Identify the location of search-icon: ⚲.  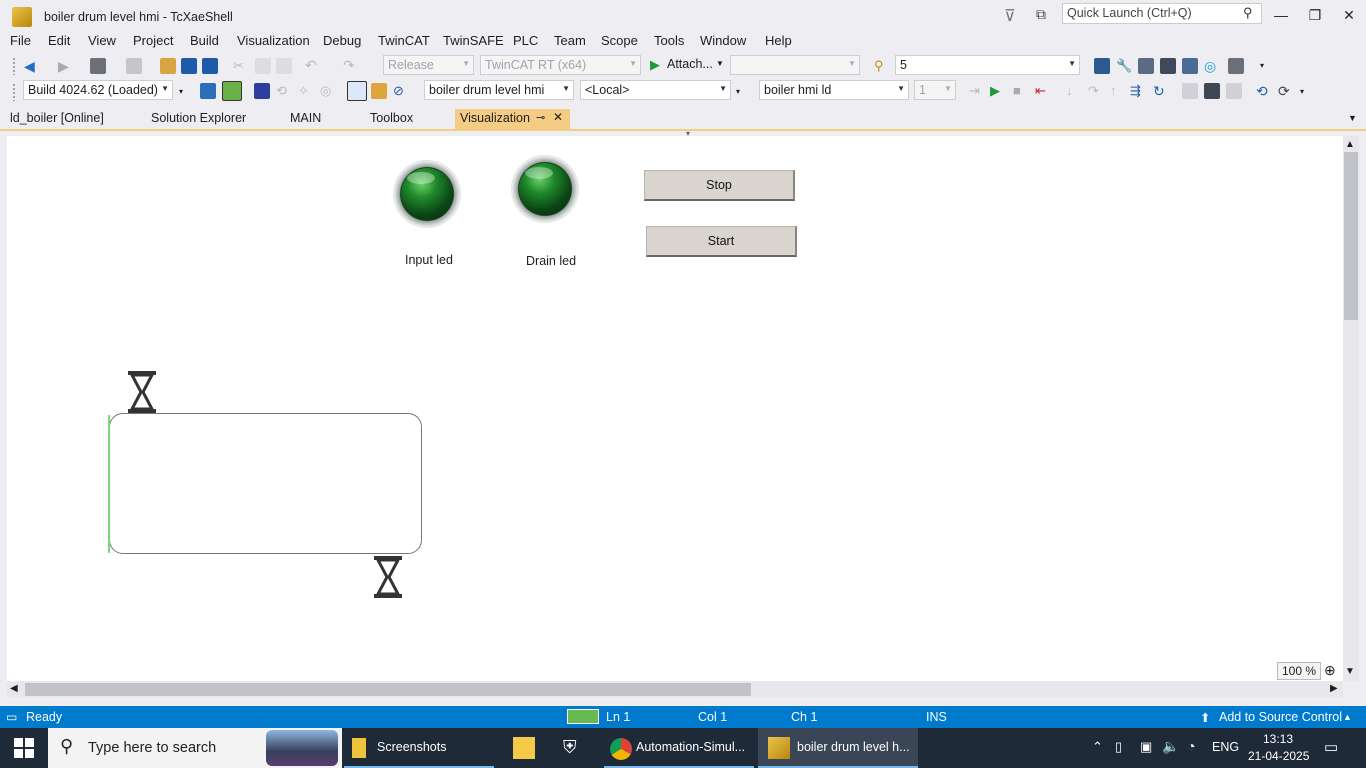
(1248, 13).